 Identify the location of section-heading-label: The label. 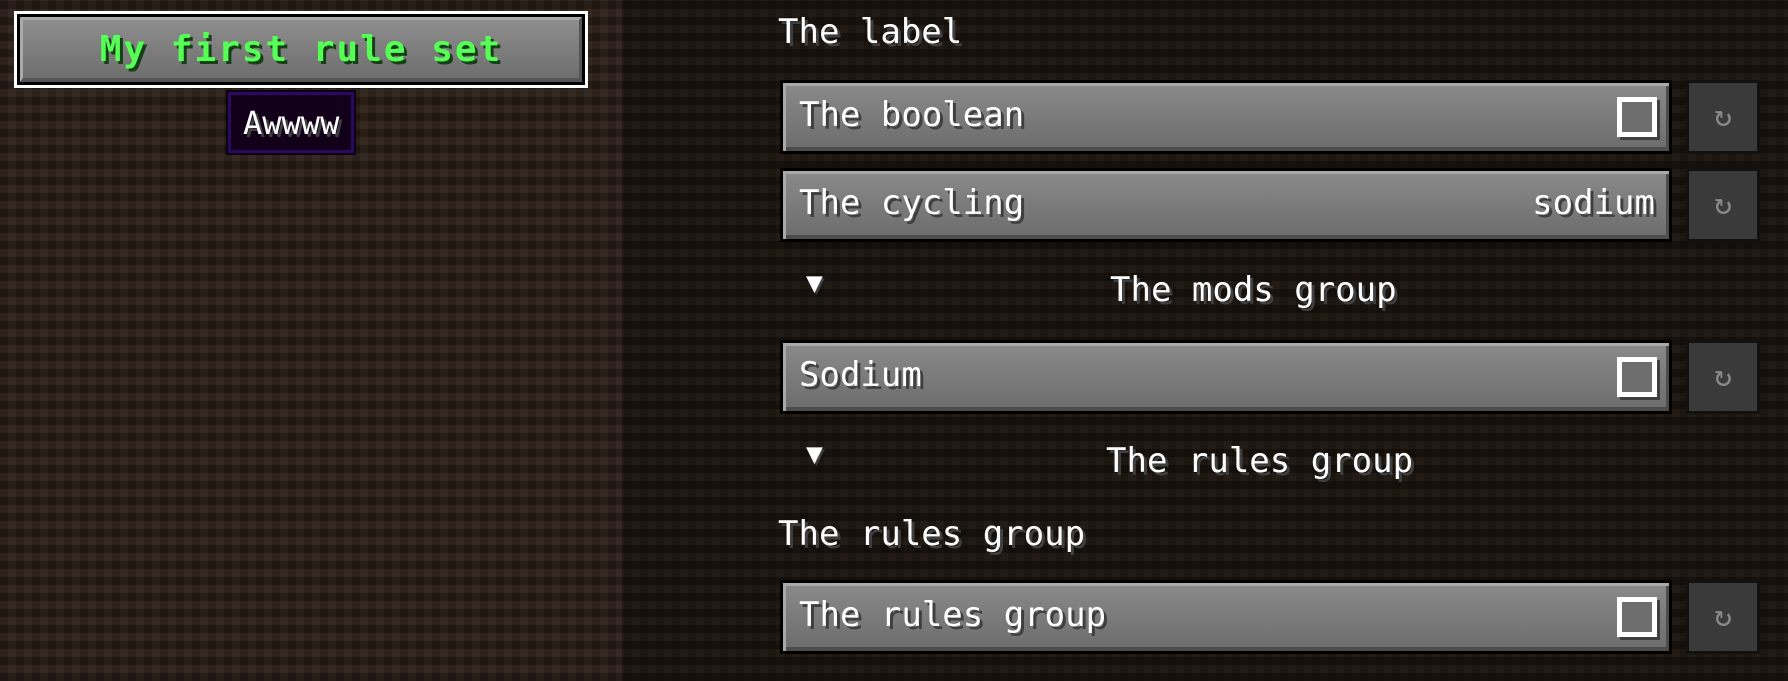
(870, 32).